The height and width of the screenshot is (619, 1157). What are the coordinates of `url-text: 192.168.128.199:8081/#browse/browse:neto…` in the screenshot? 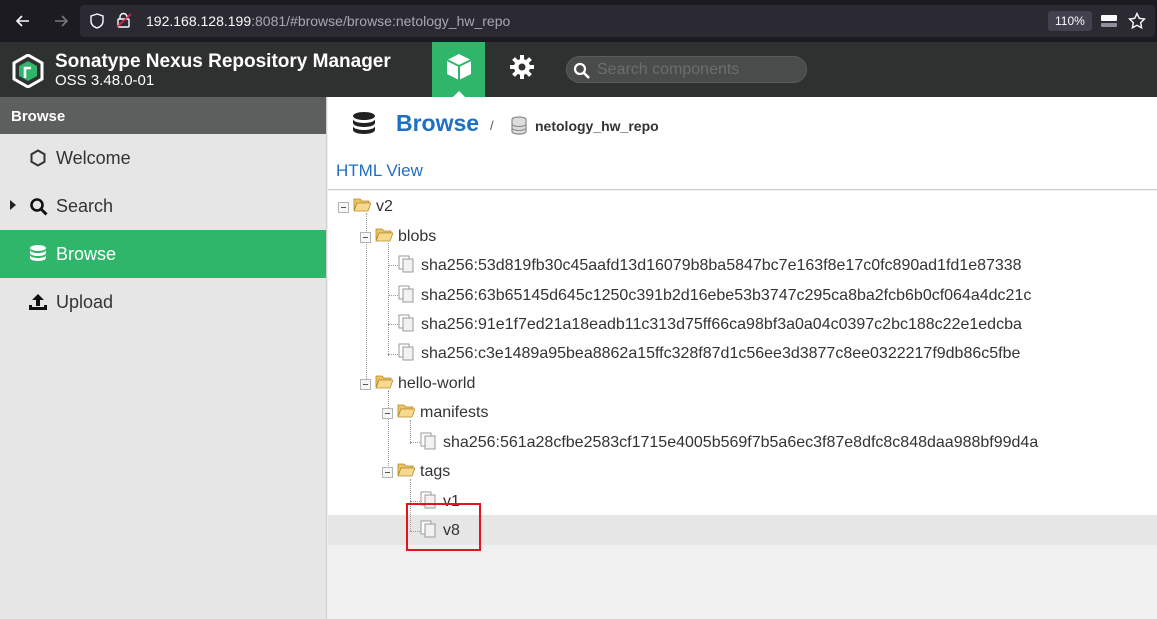 It's located at (328, 21).